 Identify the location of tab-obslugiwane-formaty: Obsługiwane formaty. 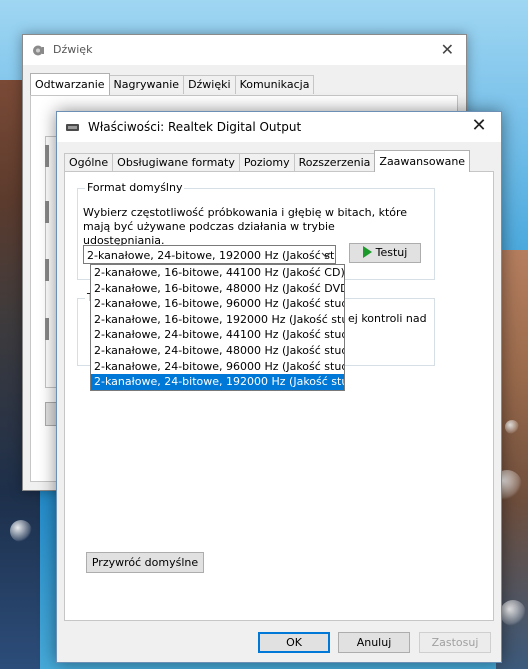
(176, 162).